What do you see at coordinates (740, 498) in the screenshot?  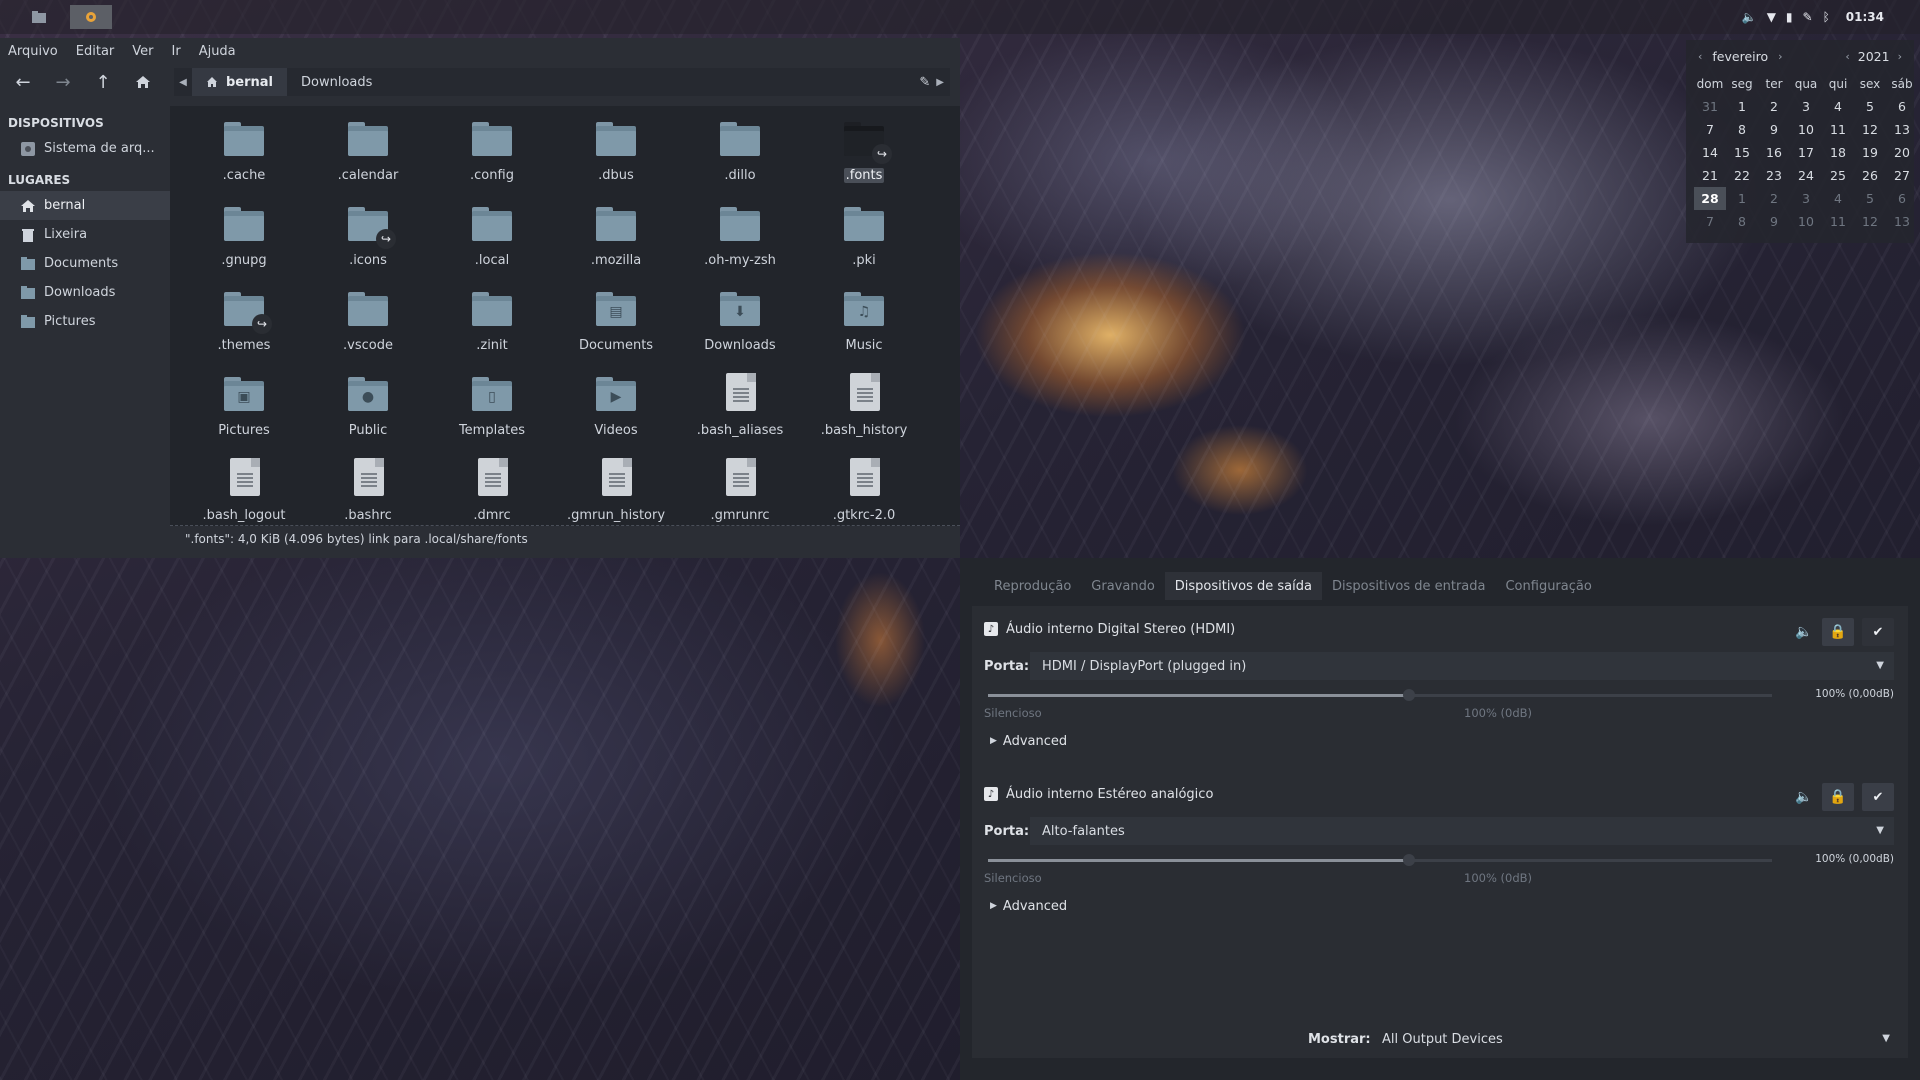 I see `file-item: .gmrunrc` at bounding box center [740, 498].